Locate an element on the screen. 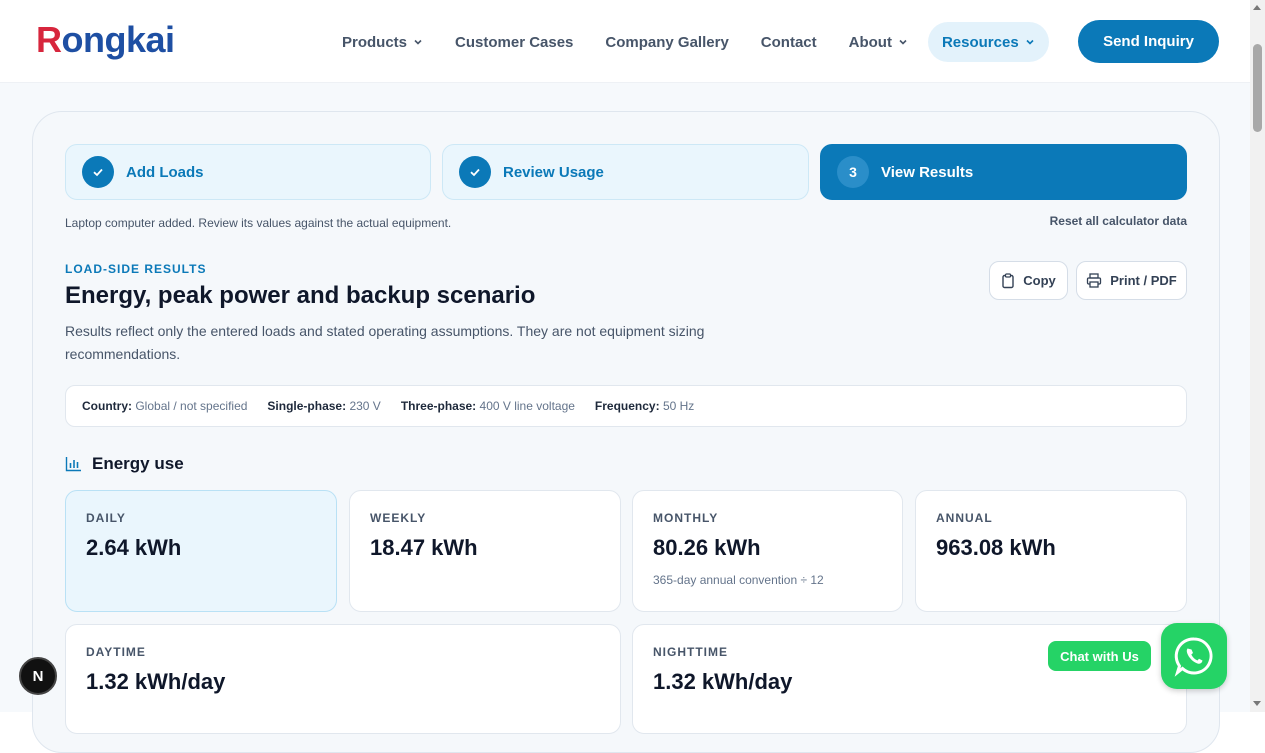 Image resolution: width=1265 pixels, height=753 pixels. step-number: 3 is located at coordinates (853, 172).